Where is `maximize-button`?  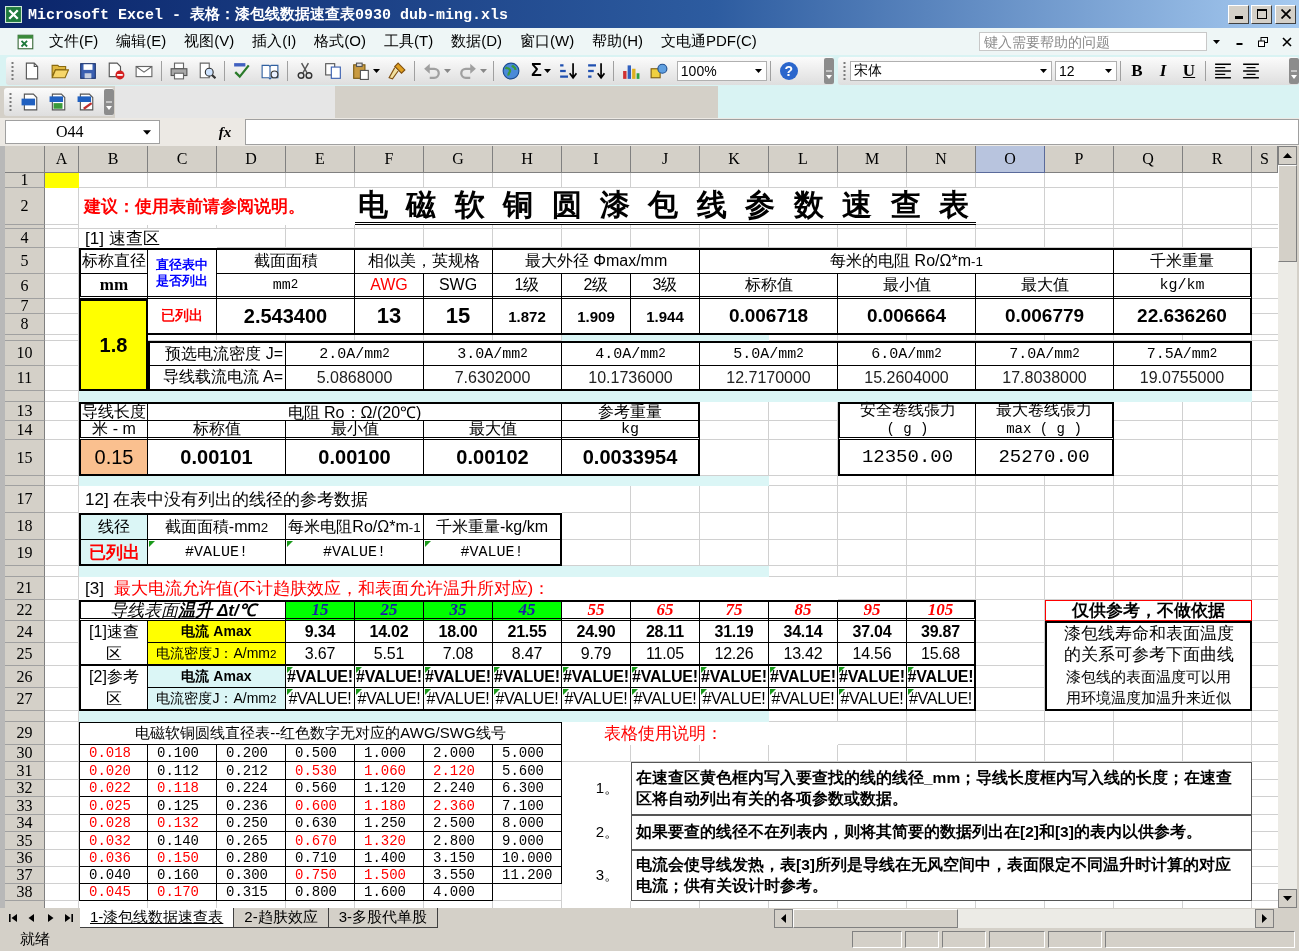 maximize-button is located at coordinates (1261, 14).